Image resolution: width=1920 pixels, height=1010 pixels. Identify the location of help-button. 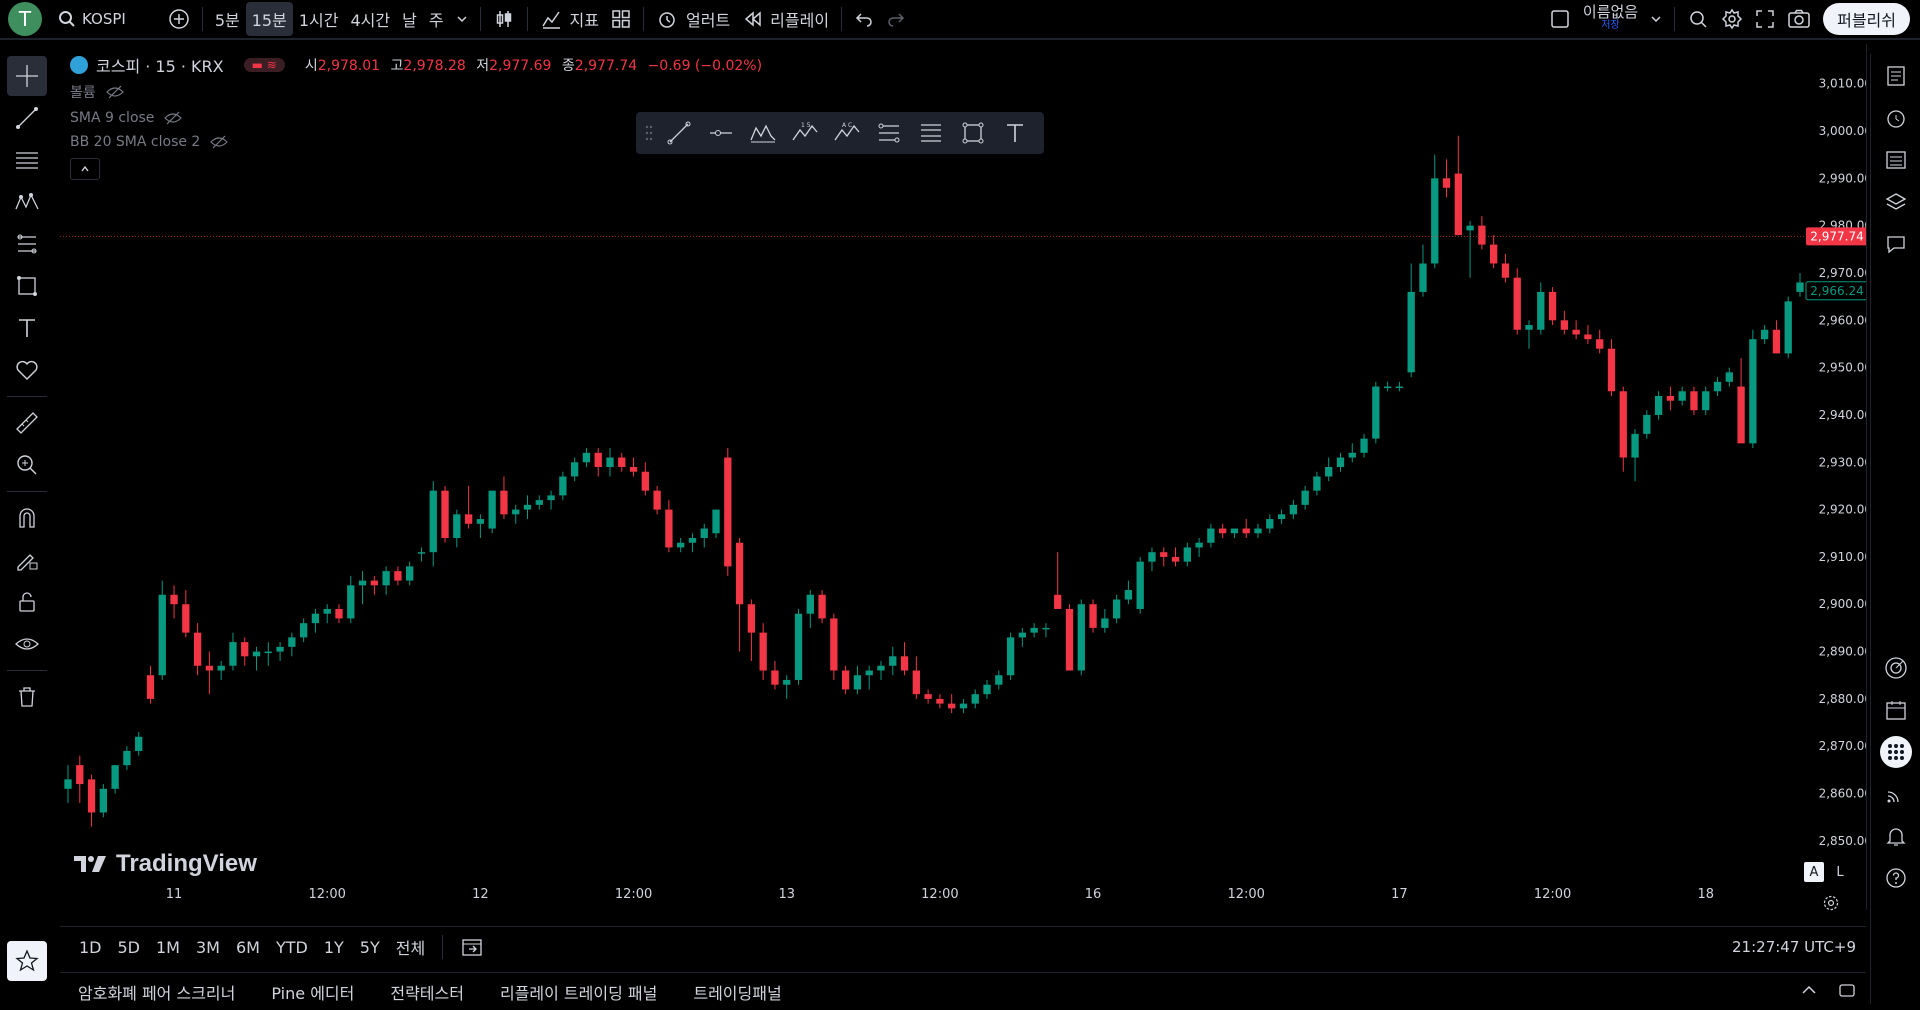
(1896, 878).